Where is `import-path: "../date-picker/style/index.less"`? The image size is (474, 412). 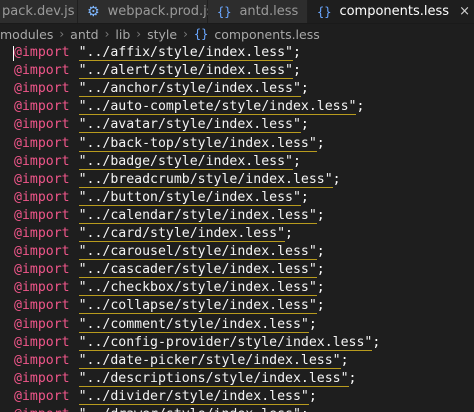 import-path: "../date-picker/style/index.less" is located at coordinates (209, 360).